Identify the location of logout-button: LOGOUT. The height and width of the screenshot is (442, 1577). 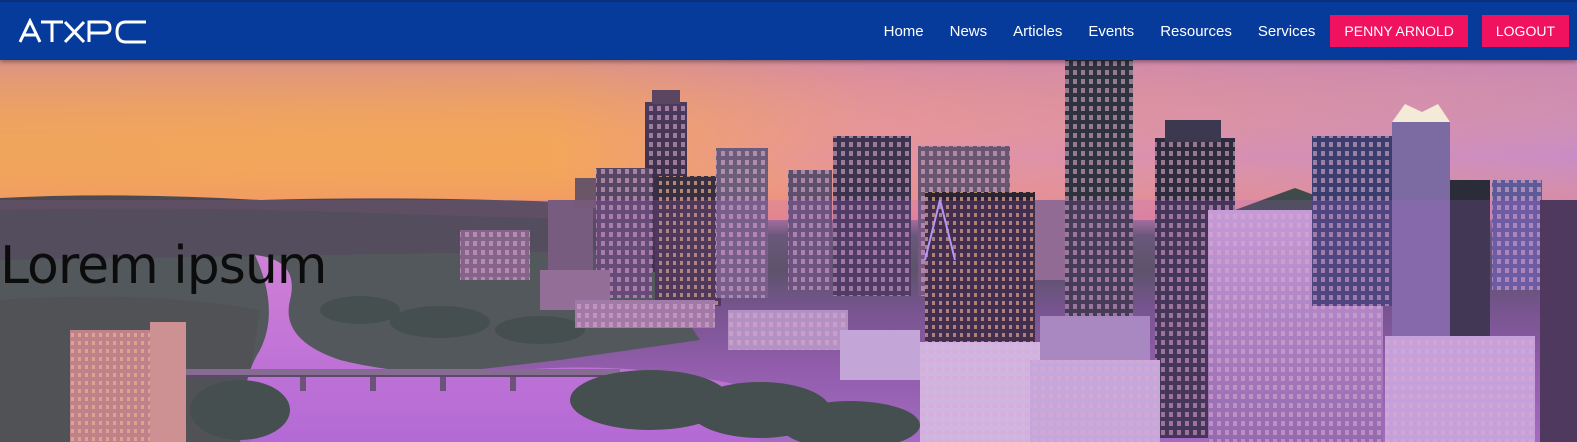
(1525, 31).